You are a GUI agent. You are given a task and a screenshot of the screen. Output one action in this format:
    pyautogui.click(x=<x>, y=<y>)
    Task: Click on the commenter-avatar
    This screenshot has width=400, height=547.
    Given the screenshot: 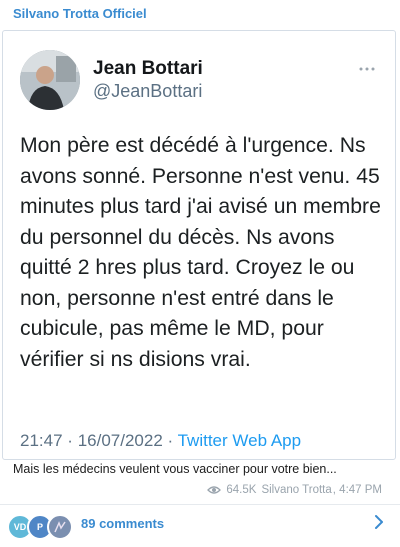 What is the action you would take?
    pyautogui.click(x=60, y=527)
    